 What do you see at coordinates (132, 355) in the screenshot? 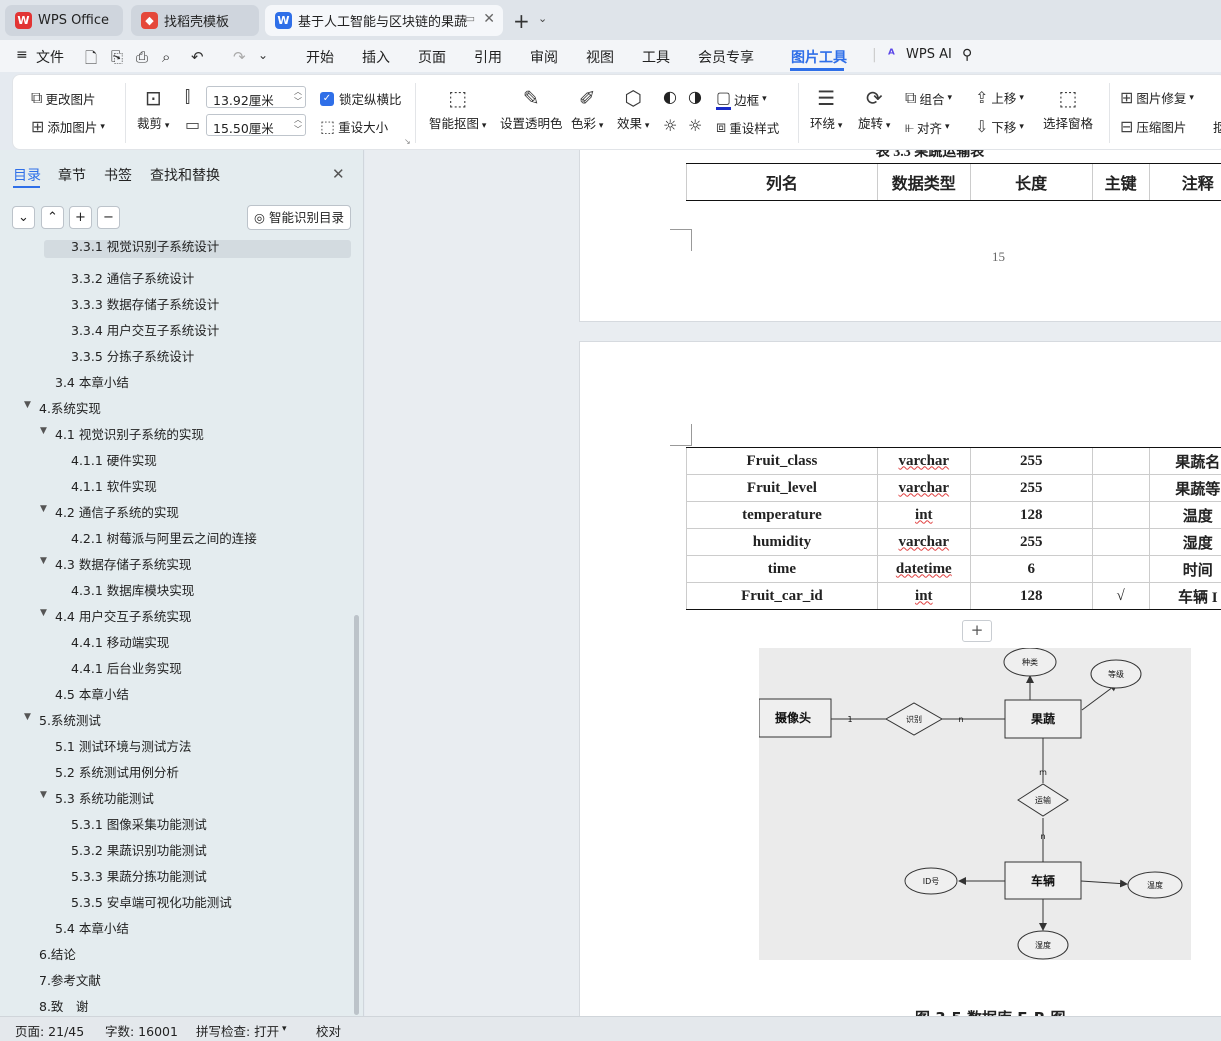
I see `toc-item: 3.3.5 分拣子系统设计` at bounding box center [132, 355].